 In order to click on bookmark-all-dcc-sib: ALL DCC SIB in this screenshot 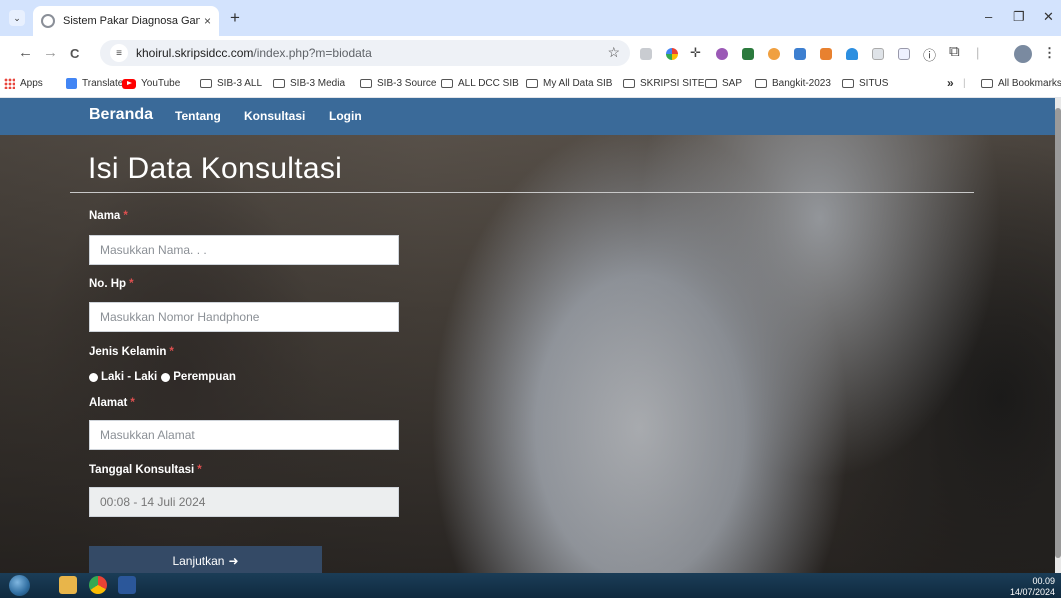, I will do `click(480, 83)`.